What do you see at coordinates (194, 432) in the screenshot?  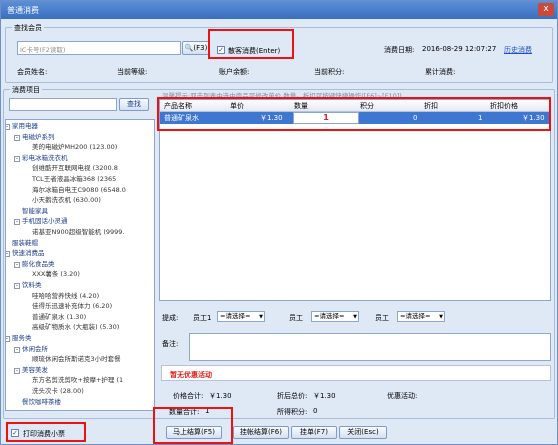 I see `checkout-button: 马上结算(F5)` at bounding box center [194, 432].